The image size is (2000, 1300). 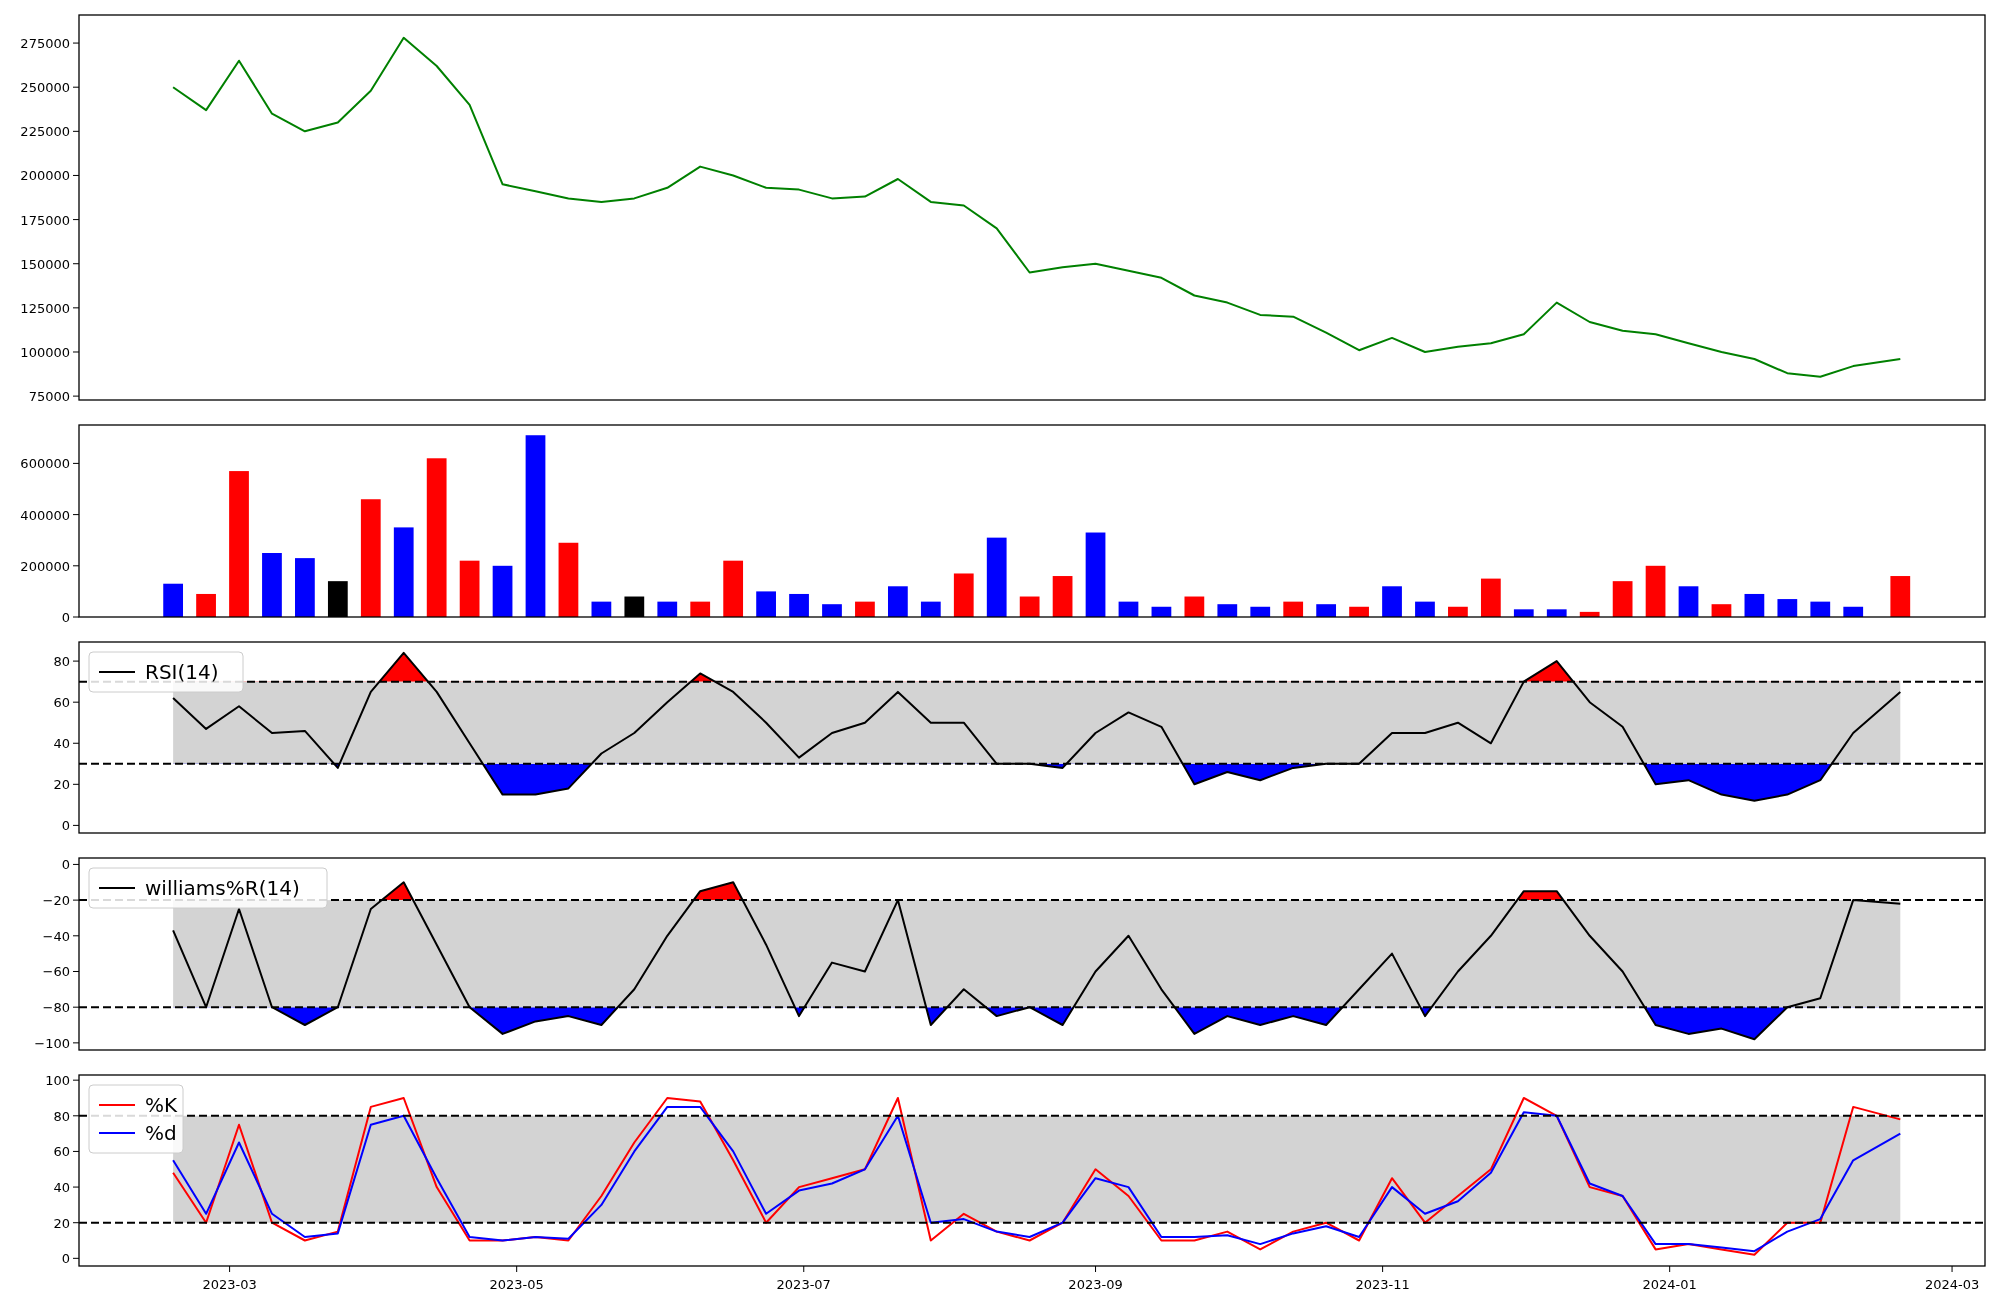 What do you see at coordinates (45, 220) in the screenshot?
I see `axis-tick-label: 175000` at bounding box center [45, 220].